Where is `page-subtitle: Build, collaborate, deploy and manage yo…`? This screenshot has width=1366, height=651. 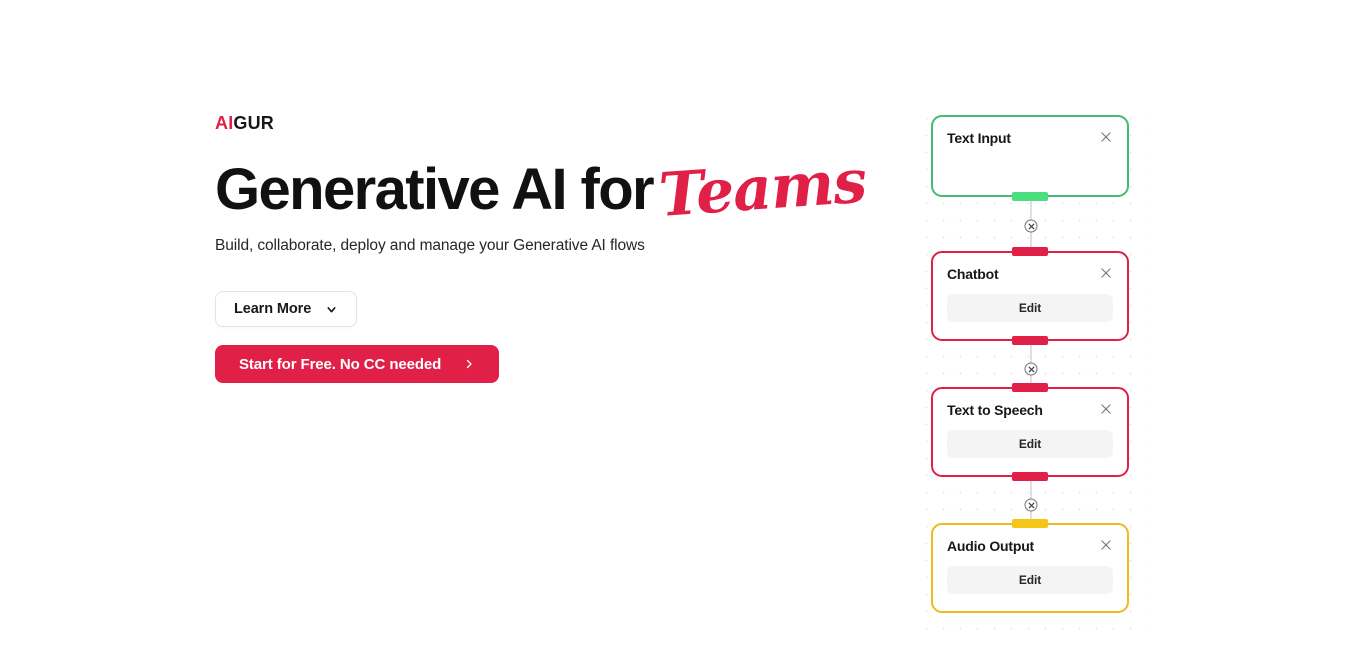
page-subtitle: Build, collaborate, deploy and manage yo… is located at coordinates (430, 245).